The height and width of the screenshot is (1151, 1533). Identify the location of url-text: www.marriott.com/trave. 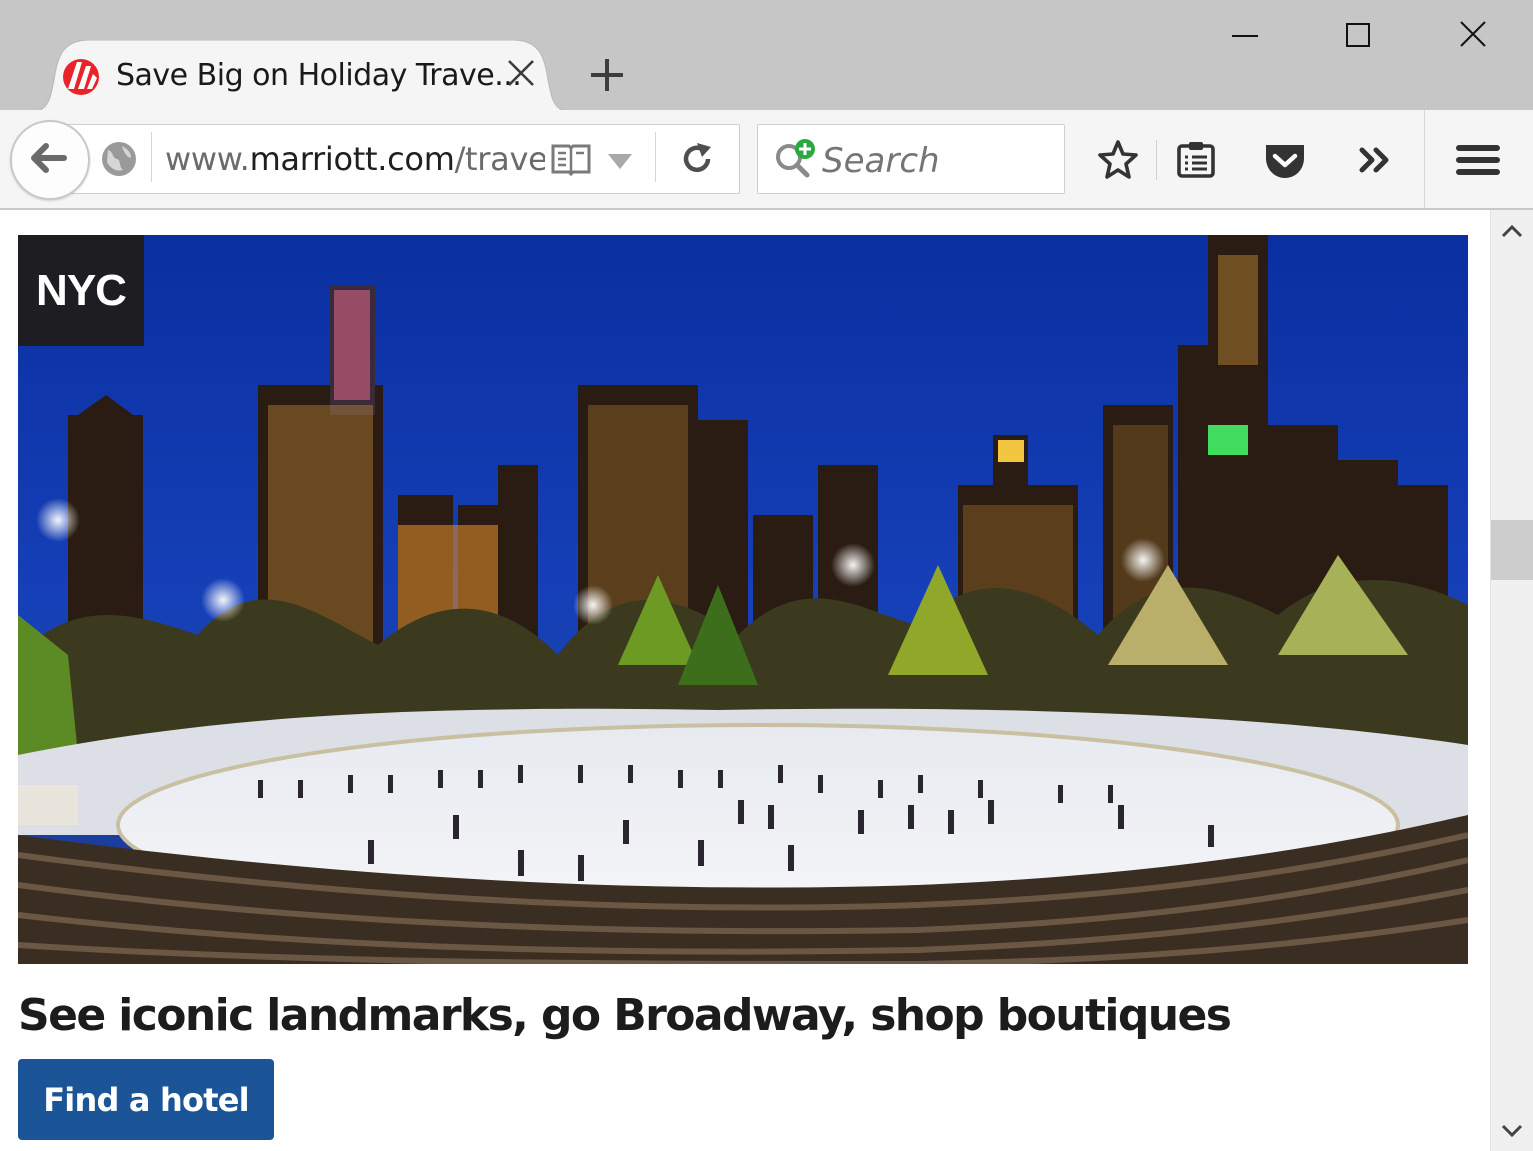
(355, 159).